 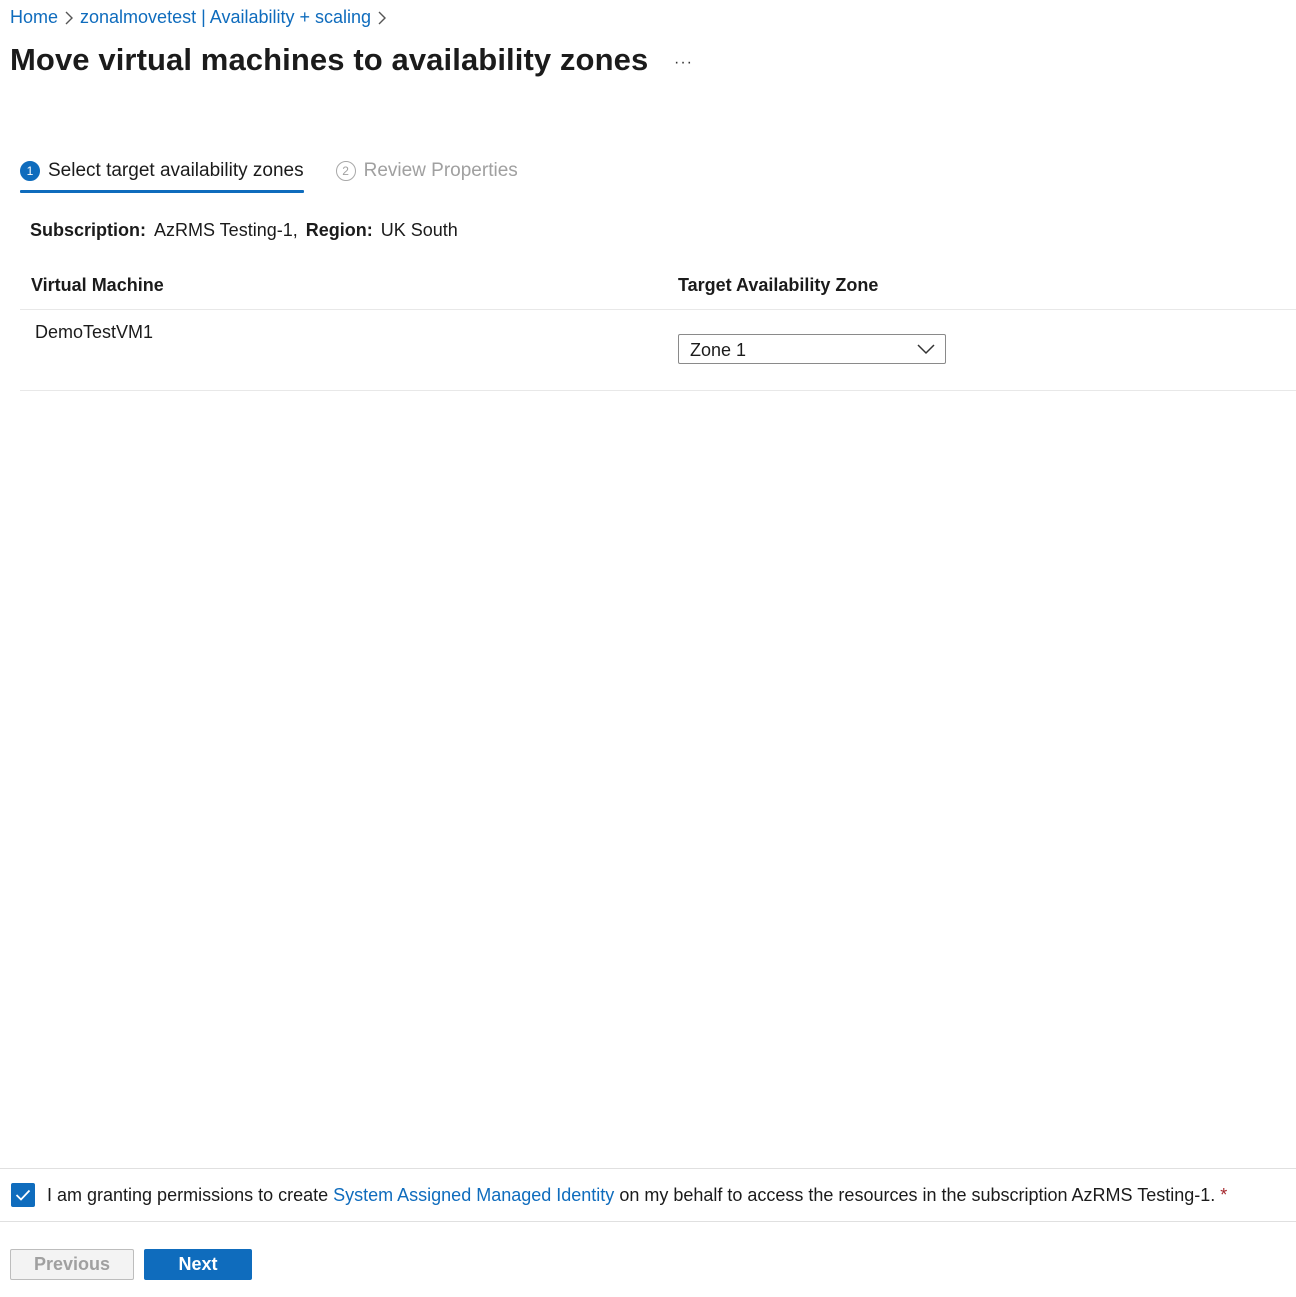 I want to click on chevron-down-icon, so click(x=926, y=349).